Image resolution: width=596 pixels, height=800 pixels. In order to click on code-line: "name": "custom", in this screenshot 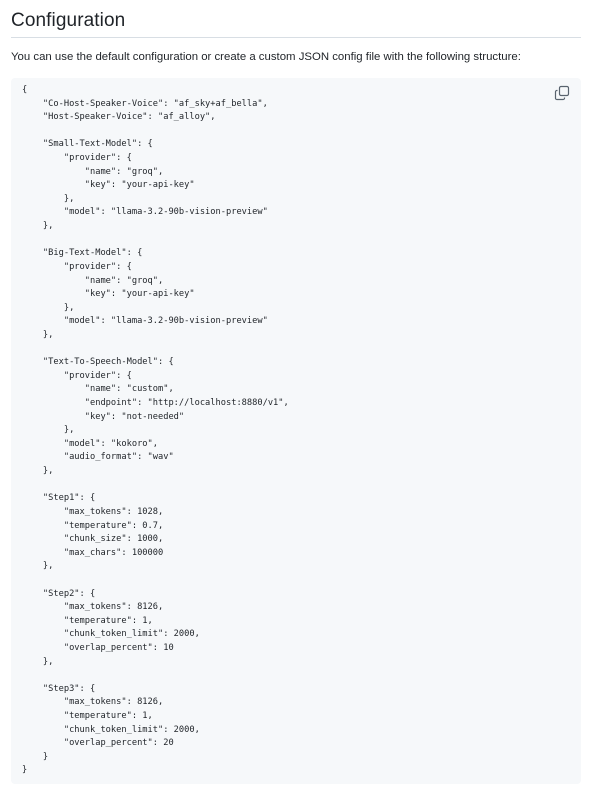, I will do `click(98, 389)`.